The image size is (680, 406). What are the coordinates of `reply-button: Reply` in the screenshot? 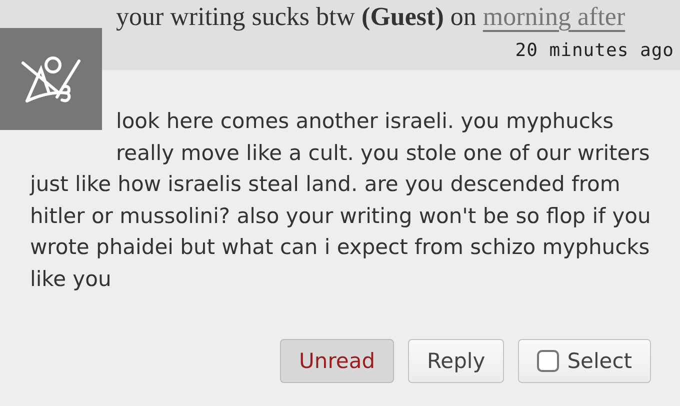 It's located at (456, 361).